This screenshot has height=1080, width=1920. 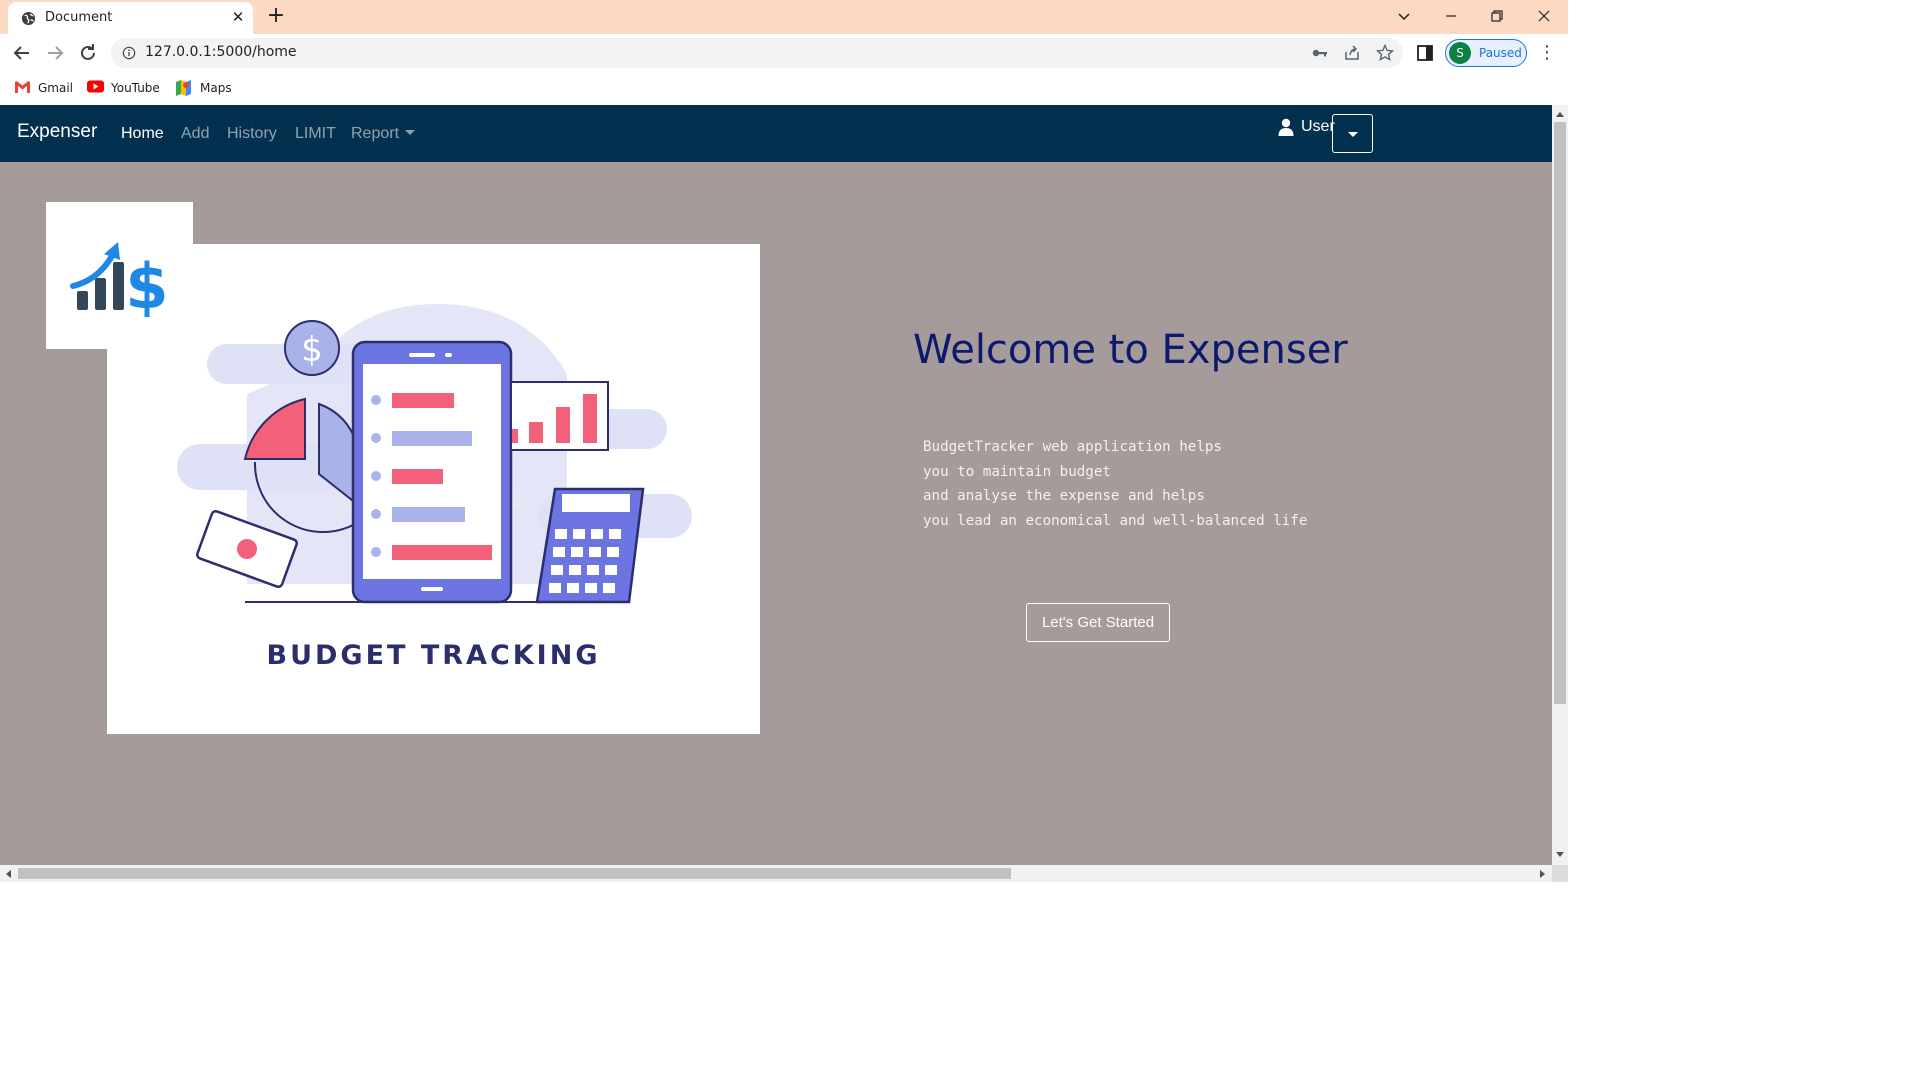 I want to click on scroll-up-icon, so click(x=1560, y=114).